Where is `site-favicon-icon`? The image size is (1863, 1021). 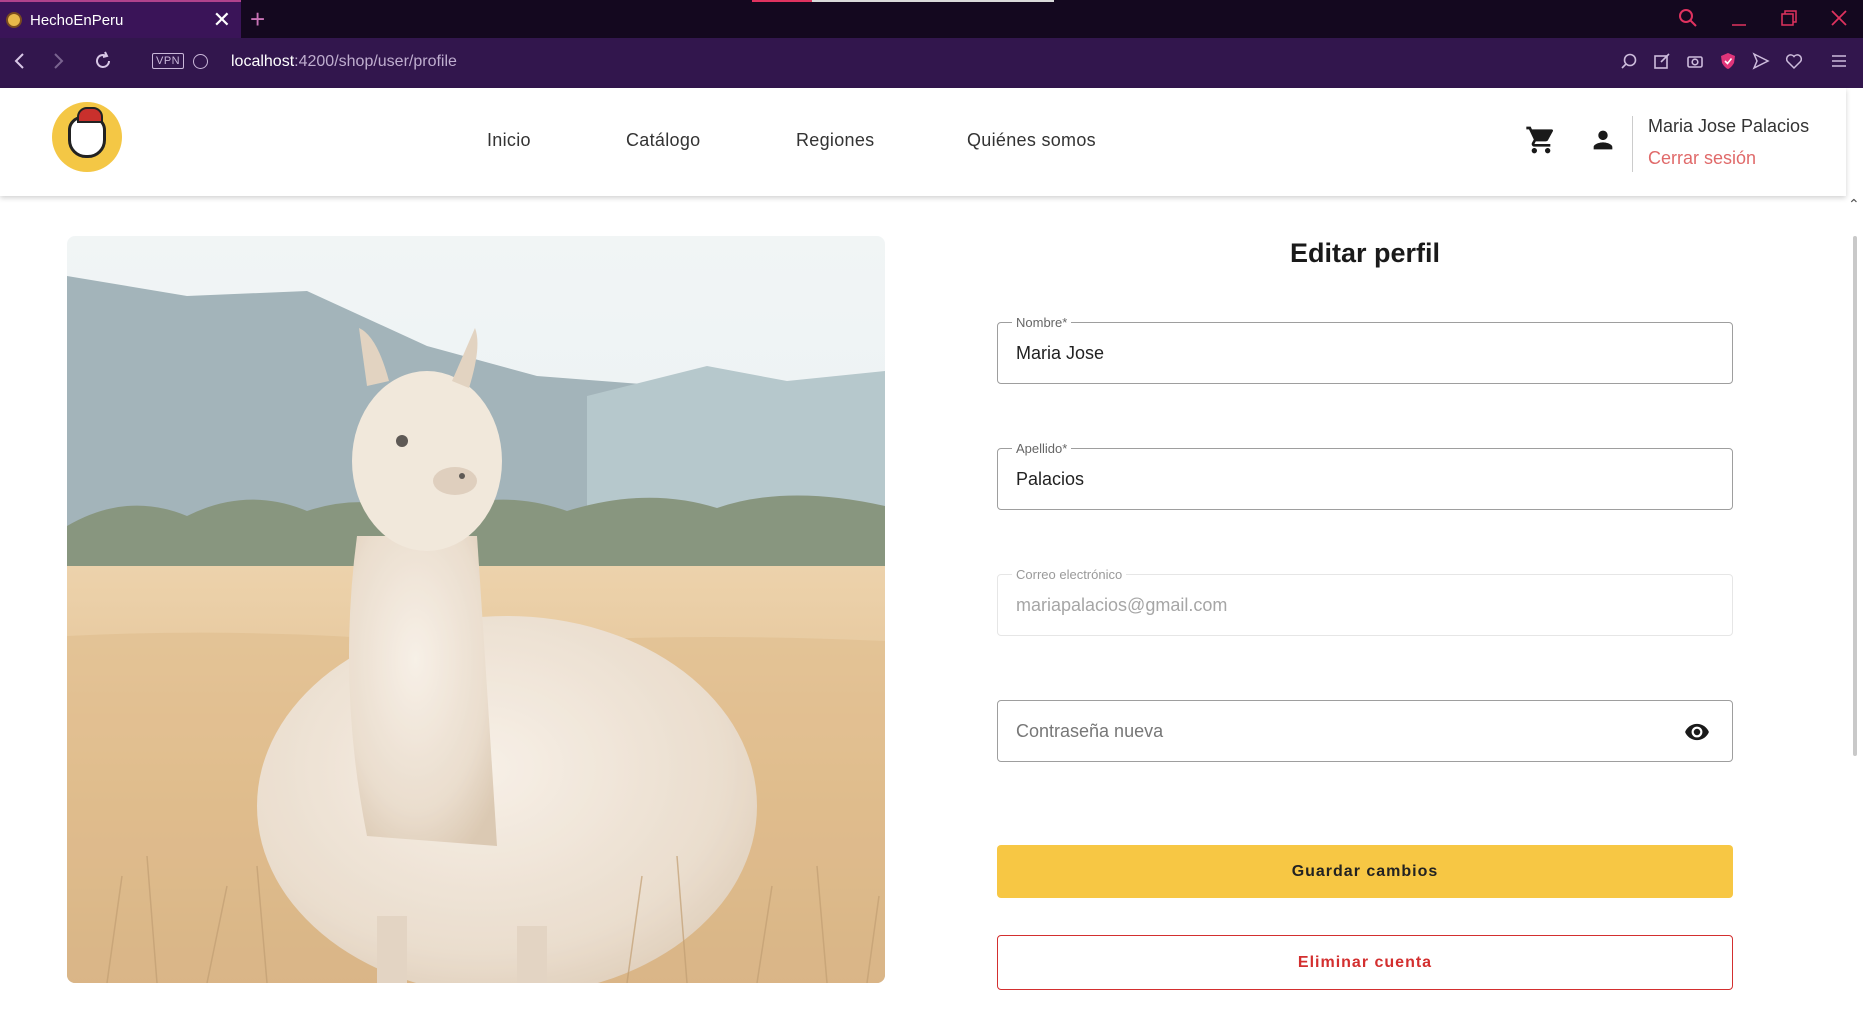 site-favicon-icon is located at coordinates (14, 20).